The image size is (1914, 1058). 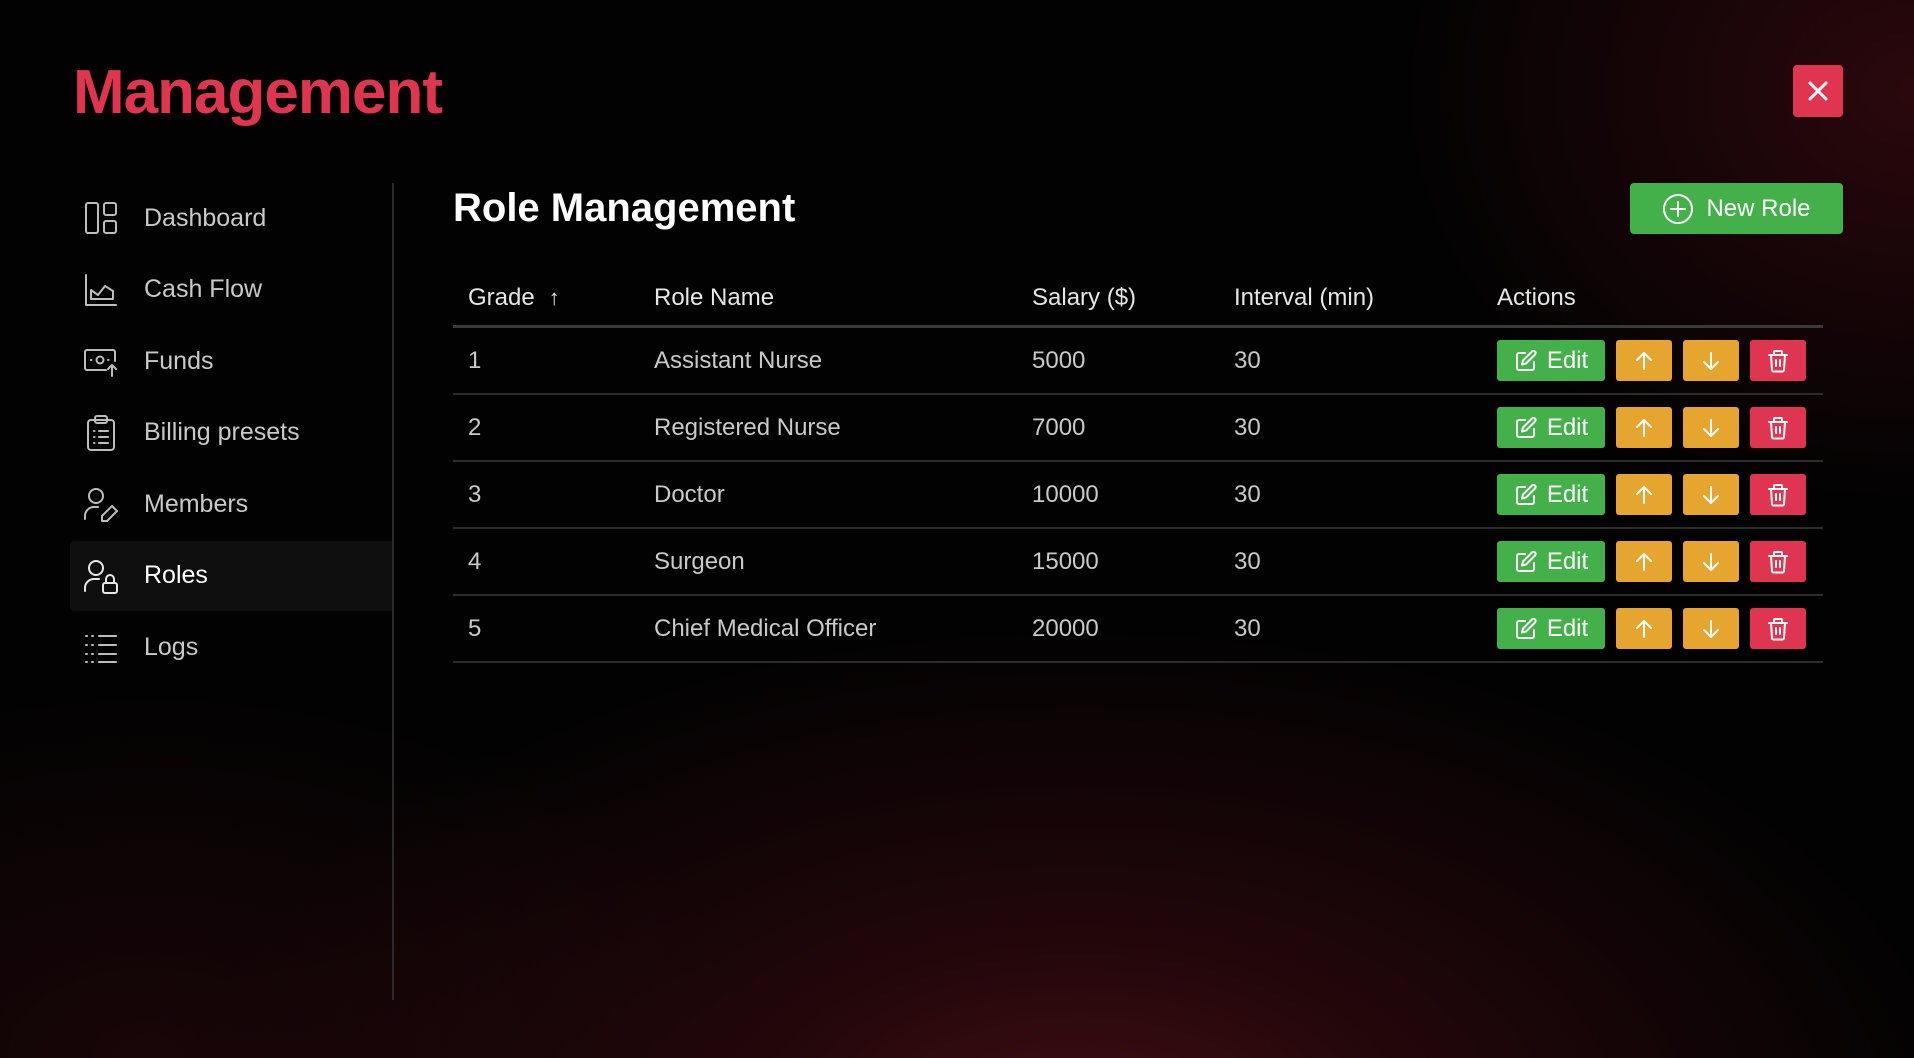 What do you see at coordinates (101, 647) in the screenshot?
I see `list-icon` at bounding box center [101, 647].